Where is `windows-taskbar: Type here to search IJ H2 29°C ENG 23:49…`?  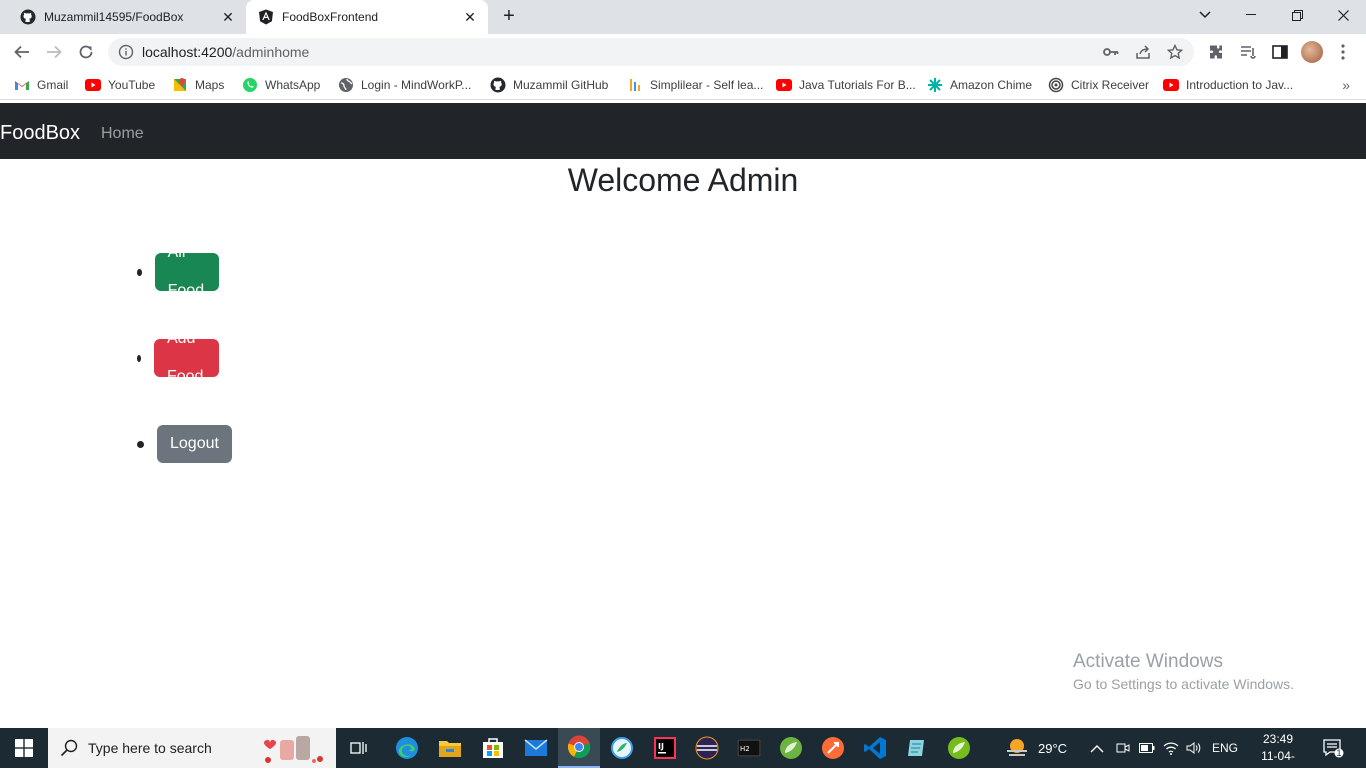
windows-taskbar: Type here to search IJ H2 29°C ENG 23:49… is located at coordinates (683, 754).